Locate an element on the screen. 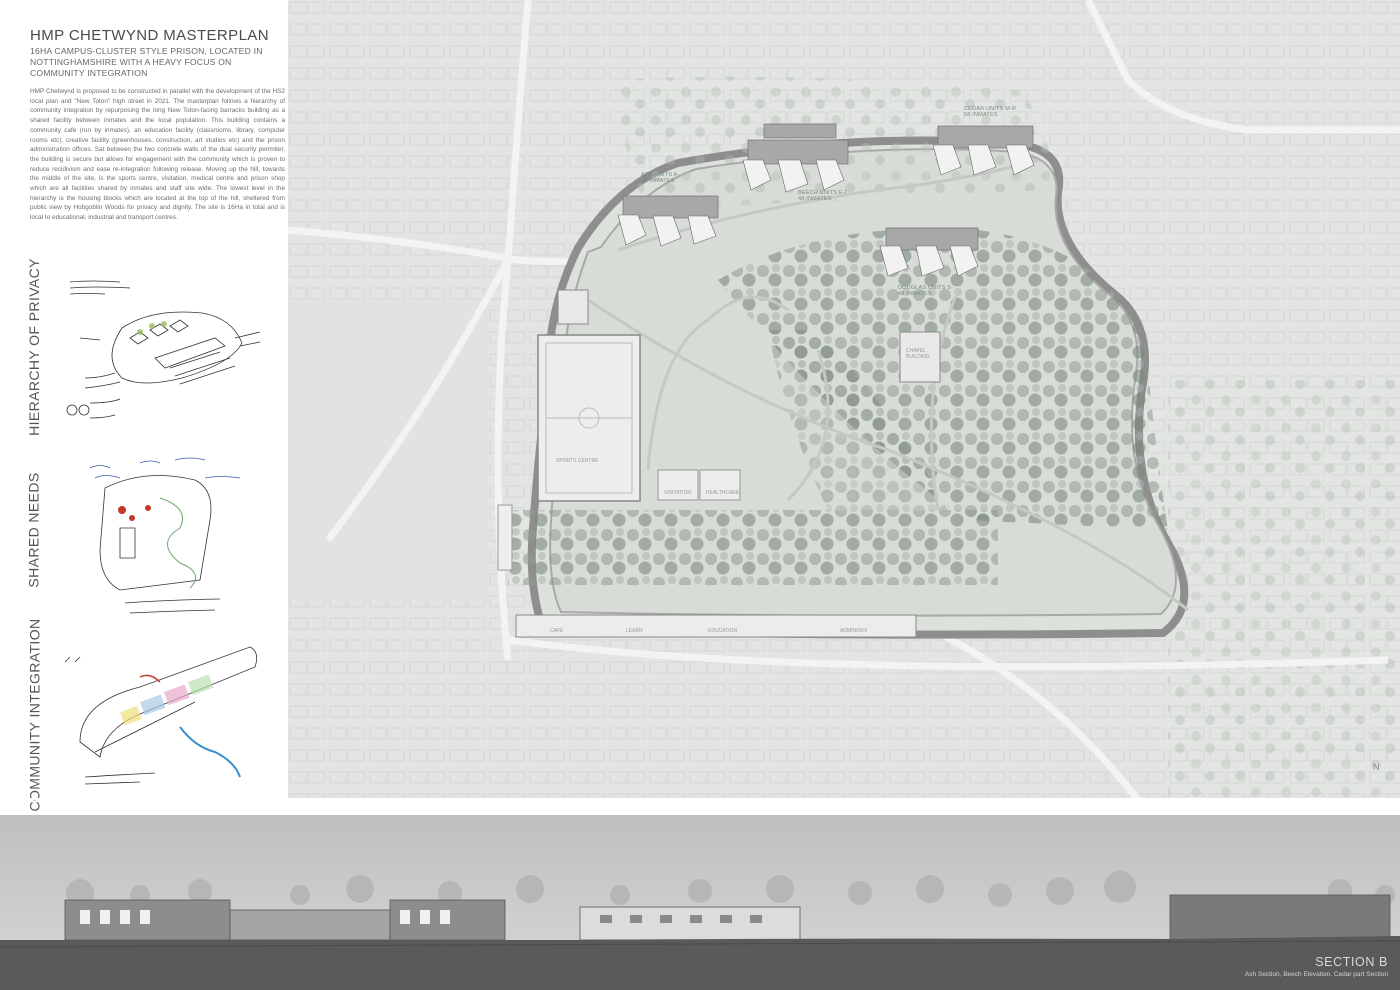  community-integration-label: COMMUNITY INTEGRATION is located at coordinates (34, 715).